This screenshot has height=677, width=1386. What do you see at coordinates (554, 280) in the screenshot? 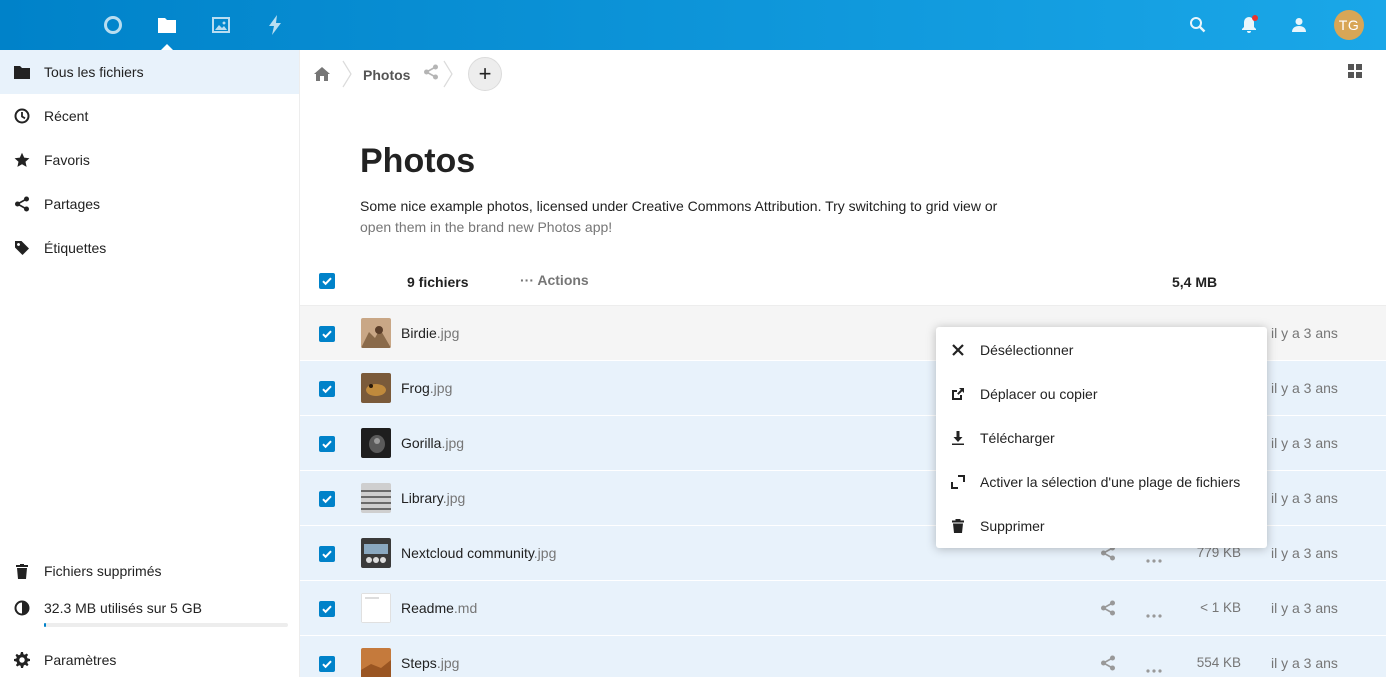
I see `actions-menu-button: ··· Actions` at bounding box center [554, 280].